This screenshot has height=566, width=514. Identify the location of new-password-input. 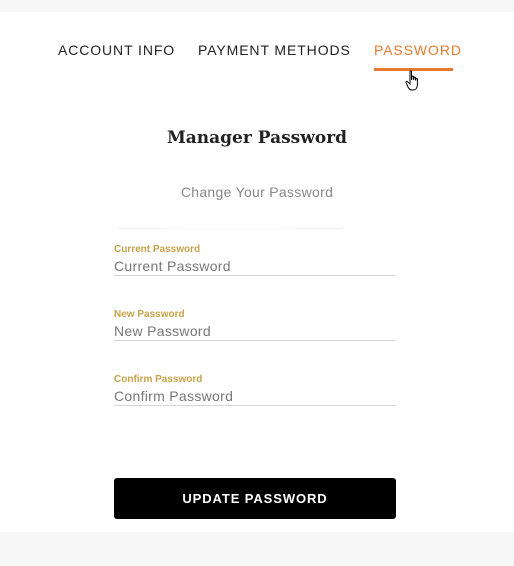
(255, 331).